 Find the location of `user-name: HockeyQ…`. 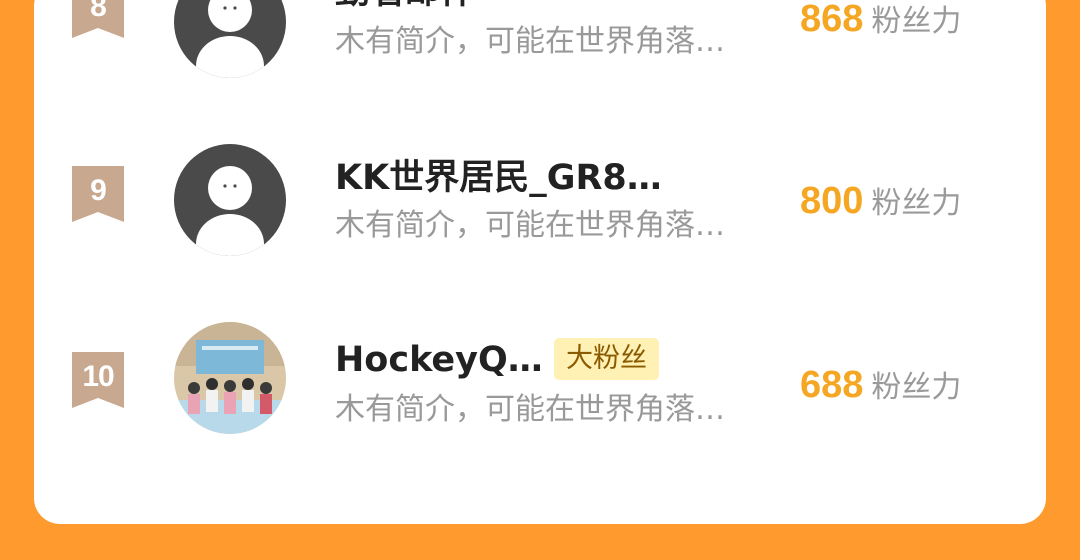

user-name: HockeyQ… is located at coordinates (439, 360).